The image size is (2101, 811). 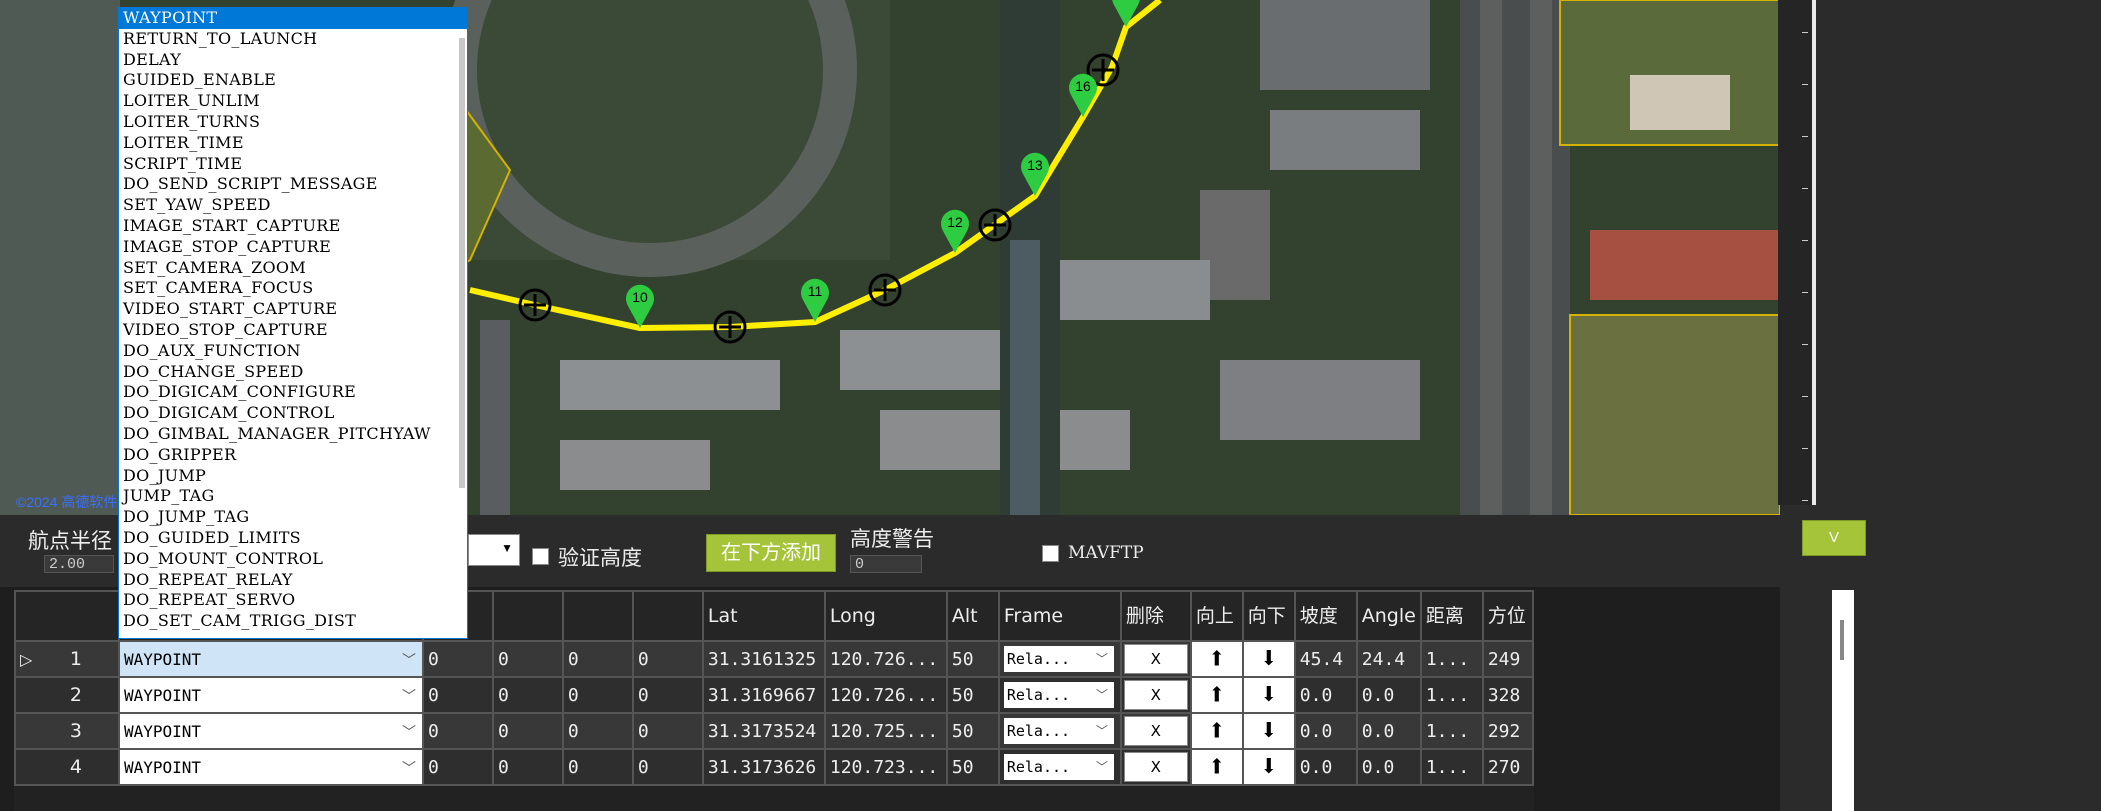 What do you see at coordinates (293, 39) in the screenshot?
I see `command-option: RETURN_TO_LAUNCH` at bounding box center [293, 39].